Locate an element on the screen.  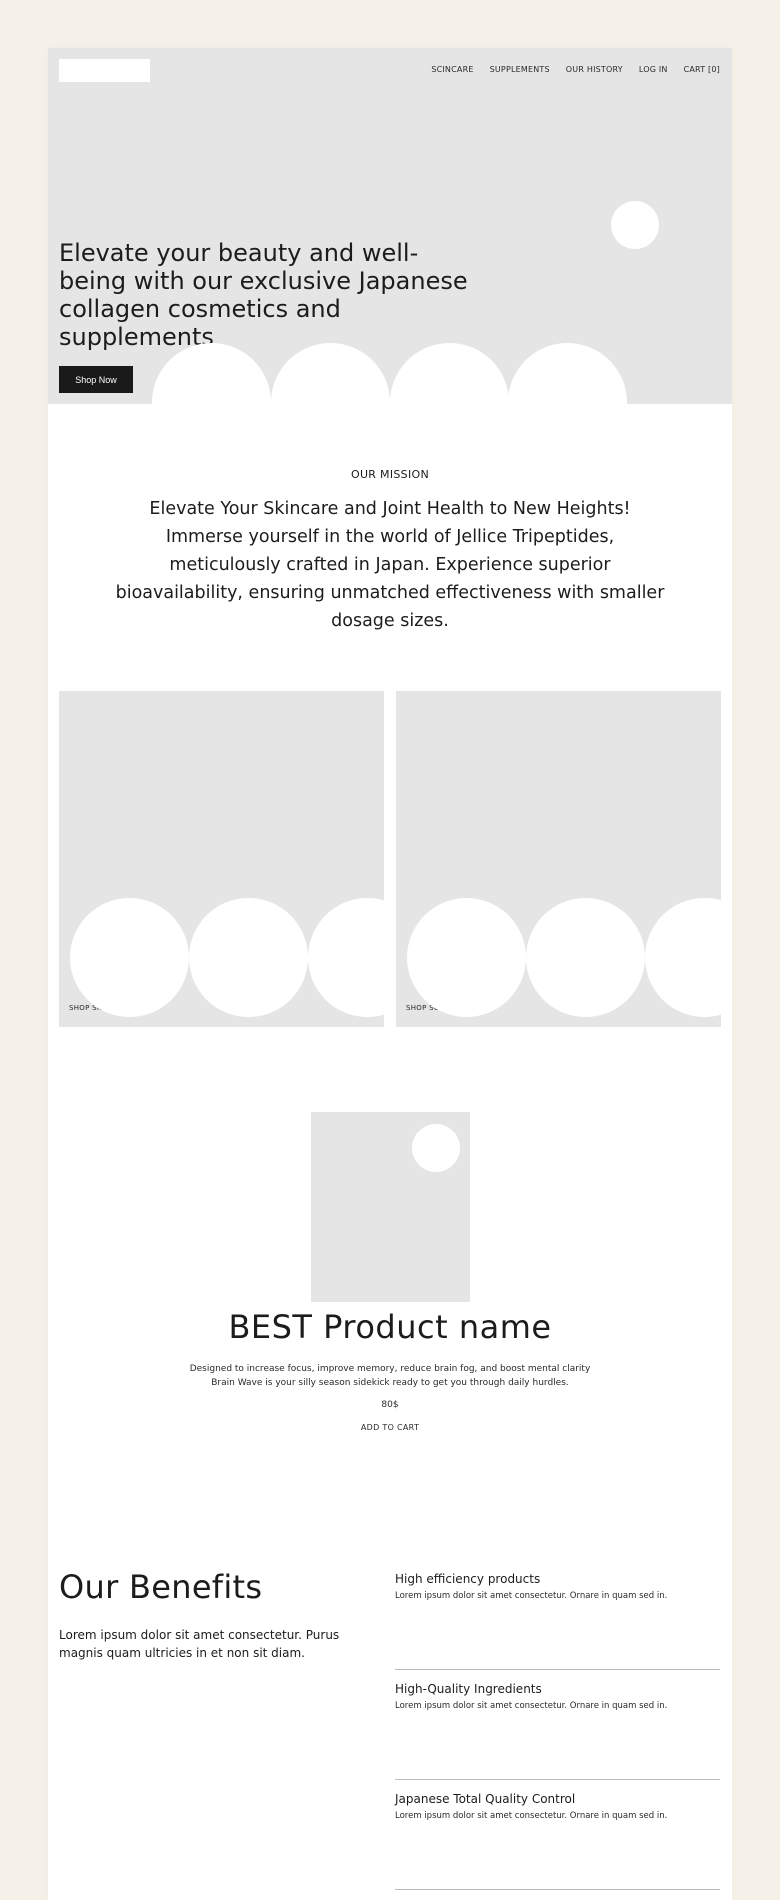
nav-item-cart: CART [0] is located at coordinates (702, 69).